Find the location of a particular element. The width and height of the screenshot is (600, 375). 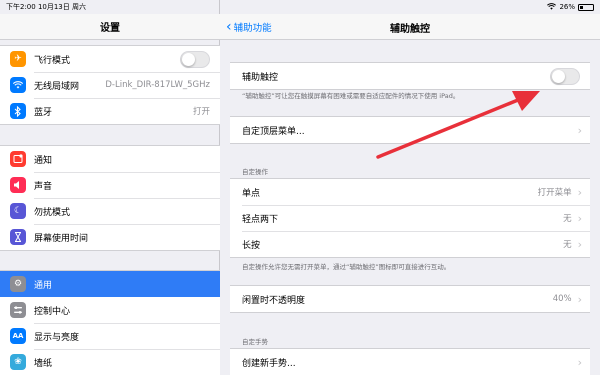

idle-opacity-row: 闲置时不透明度 40% › is located at coordinates (410, 299).